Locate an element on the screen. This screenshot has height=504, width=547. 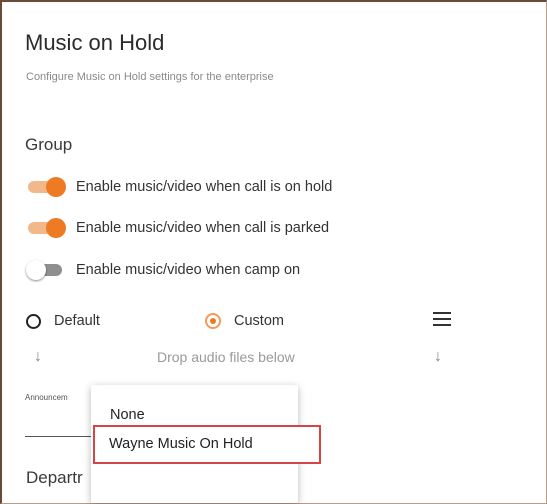
toggle-on-hold is located at coordinates (46, 187).